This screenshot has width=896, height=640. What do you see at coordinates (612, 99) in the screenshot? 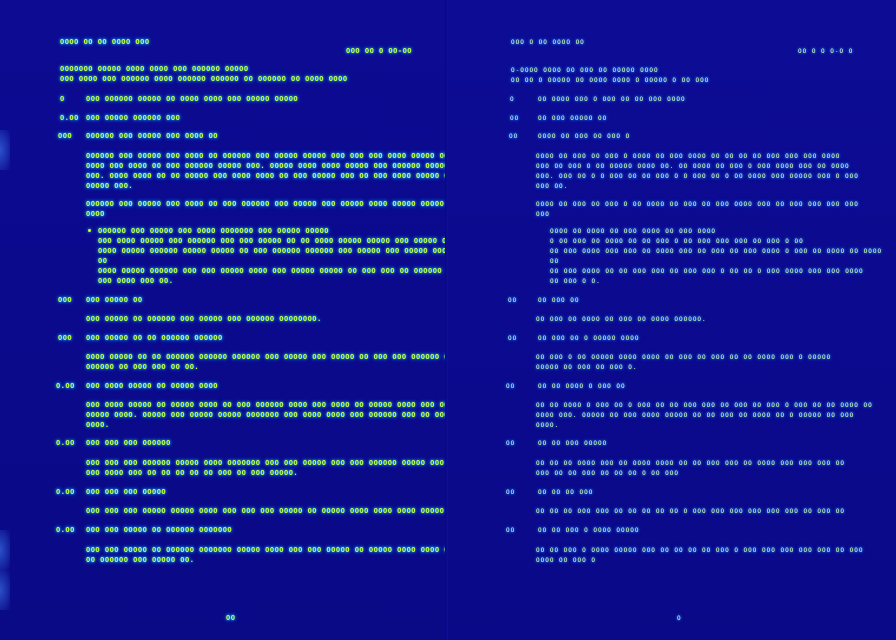
I see `right-heading-title: OO OOOO OOO O OOO OO OO OOO OOOO` at bounding box center [612, 99].